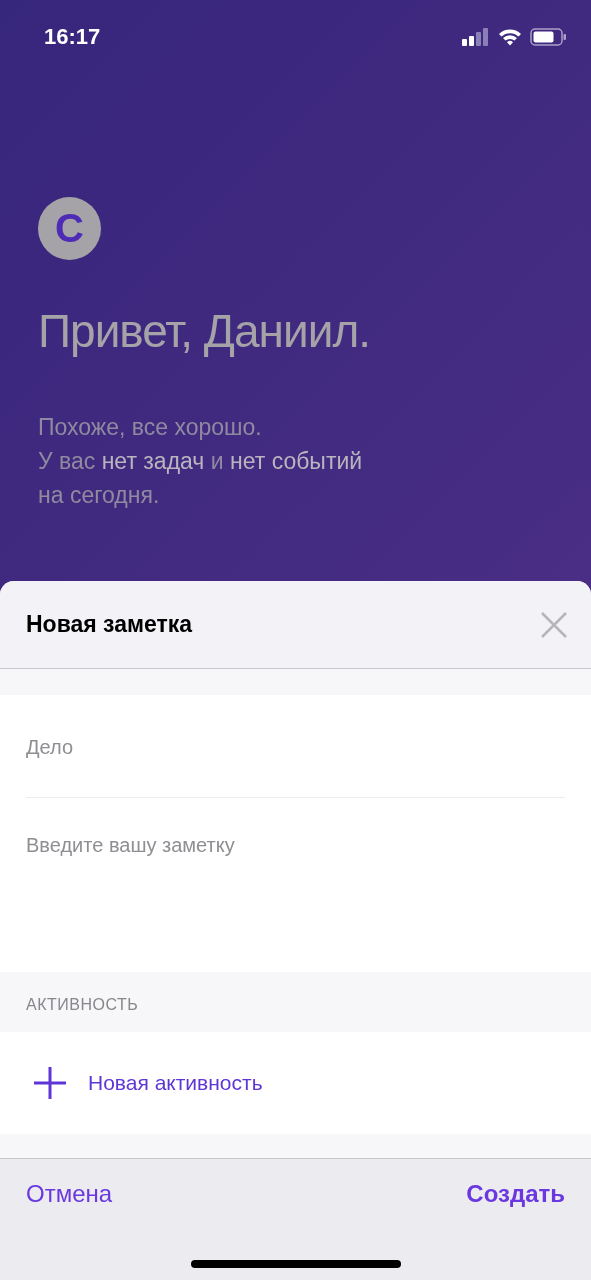 Image resolution: width=591 pixels, height=1280 pixels. Describe the element at coordinates (510, 37) in the screenshot. I see `wifi-icon` at that location.